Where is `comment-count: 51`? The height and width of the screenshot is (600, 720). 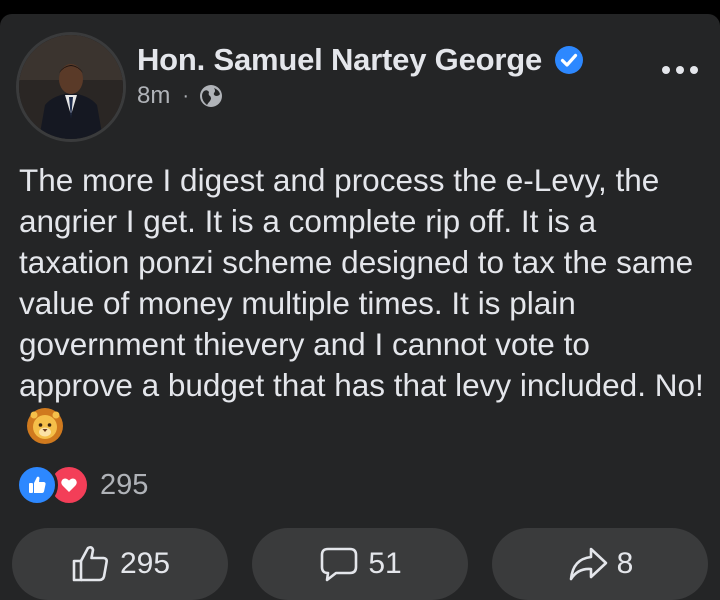 comment-count: 51 is located at coordinates (385, 563).